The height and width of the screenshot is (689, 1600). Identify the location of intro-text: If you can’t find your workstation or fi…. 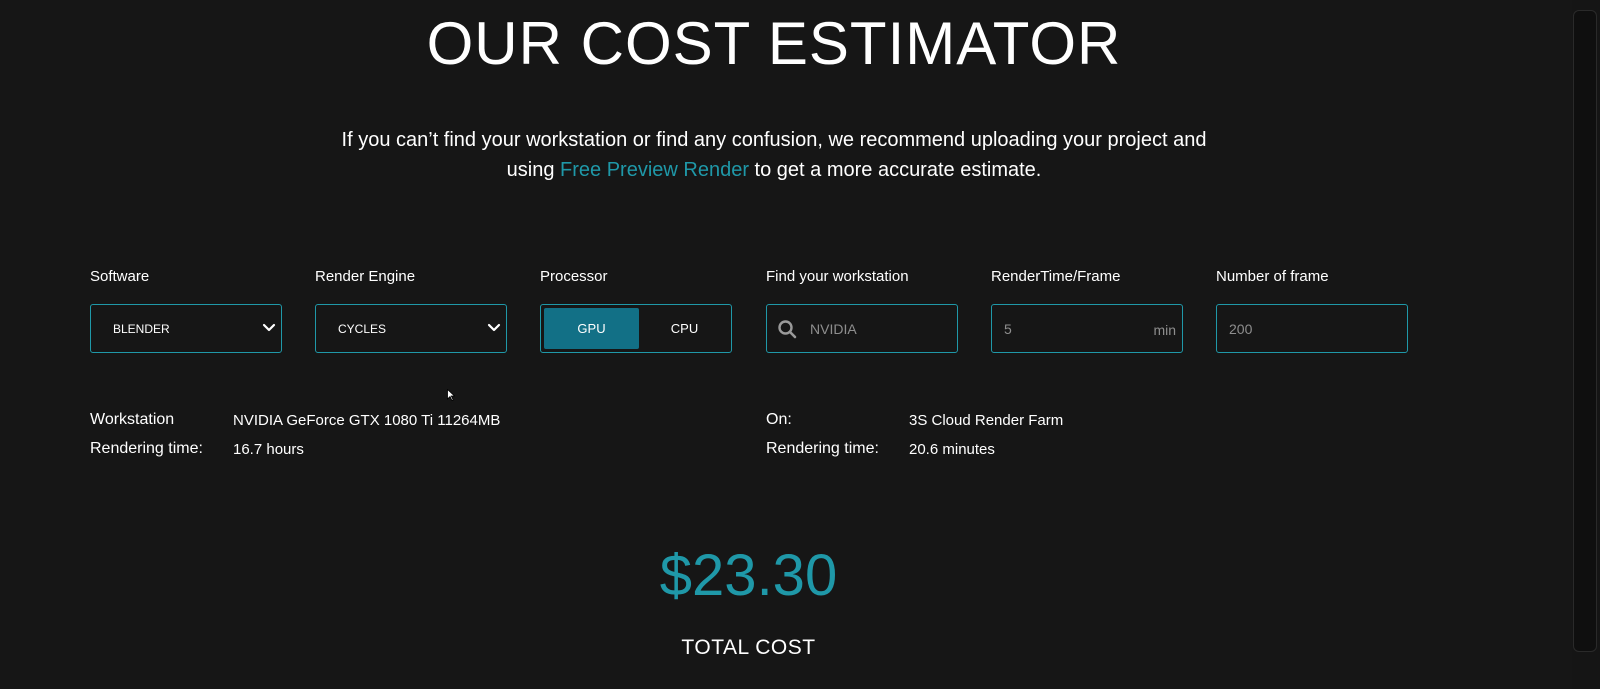
(774, 155).